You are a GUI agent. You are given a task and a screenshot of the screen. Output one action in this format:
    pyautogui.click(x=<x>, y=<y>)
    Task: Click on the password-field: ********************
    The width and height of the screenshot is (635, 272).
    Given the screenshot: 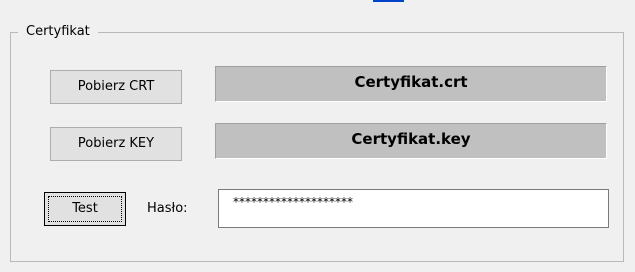 What is the action you would take?
    pyautogui.click(x=413, y=208)
    